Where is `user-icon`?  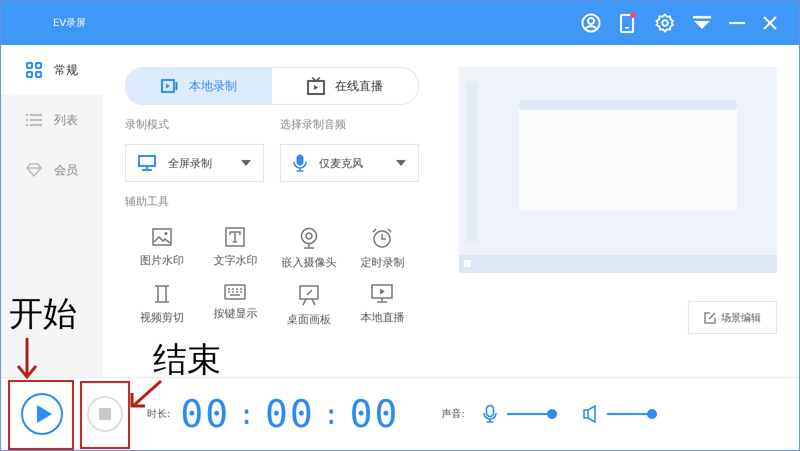
user-icon is located at coordinates (591, 23).